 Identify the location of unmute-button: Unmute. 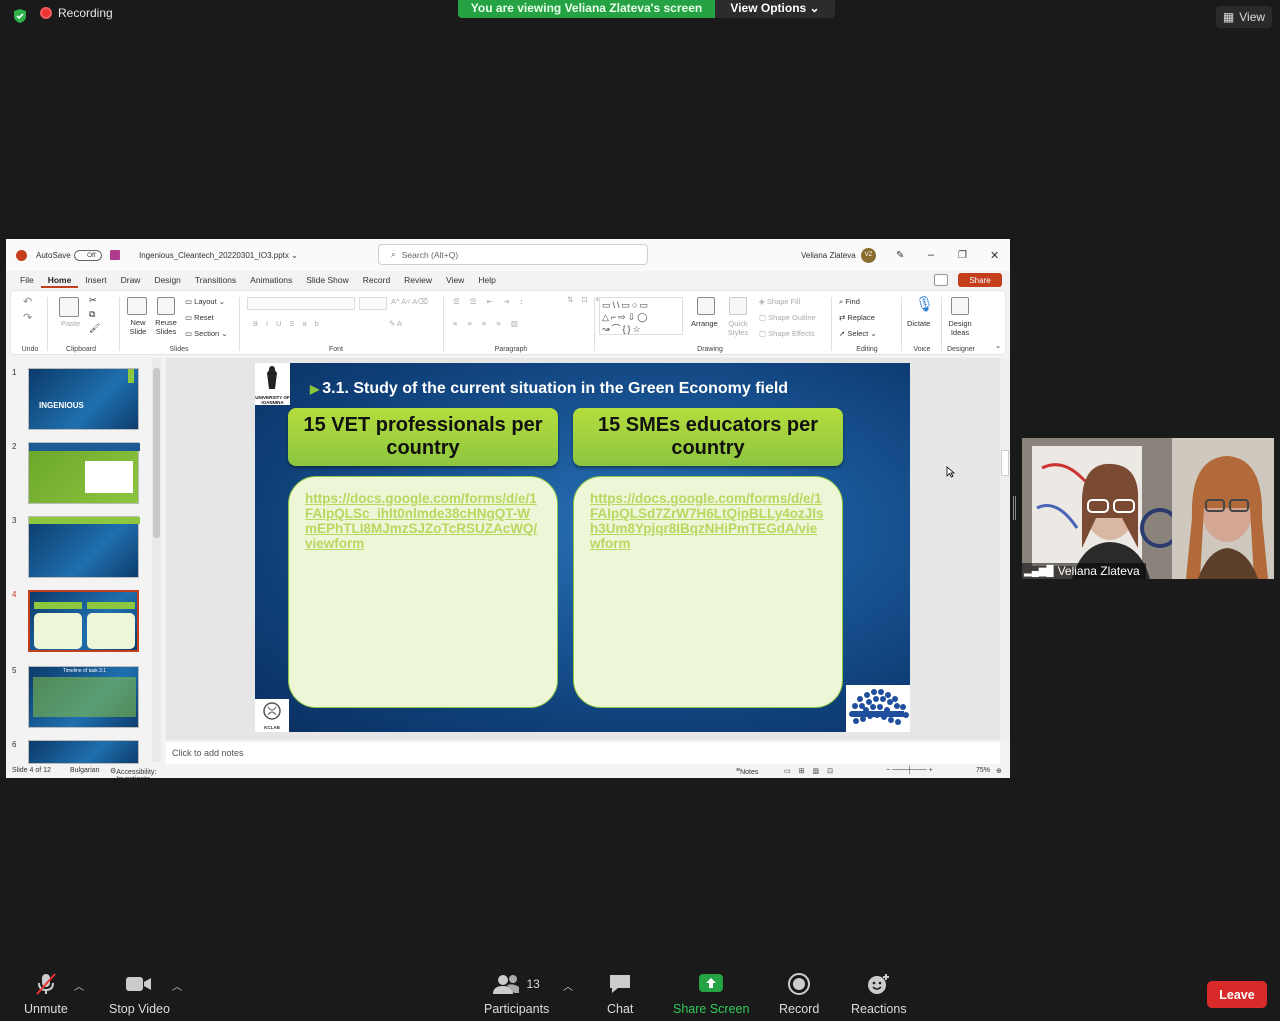
(46, 994).